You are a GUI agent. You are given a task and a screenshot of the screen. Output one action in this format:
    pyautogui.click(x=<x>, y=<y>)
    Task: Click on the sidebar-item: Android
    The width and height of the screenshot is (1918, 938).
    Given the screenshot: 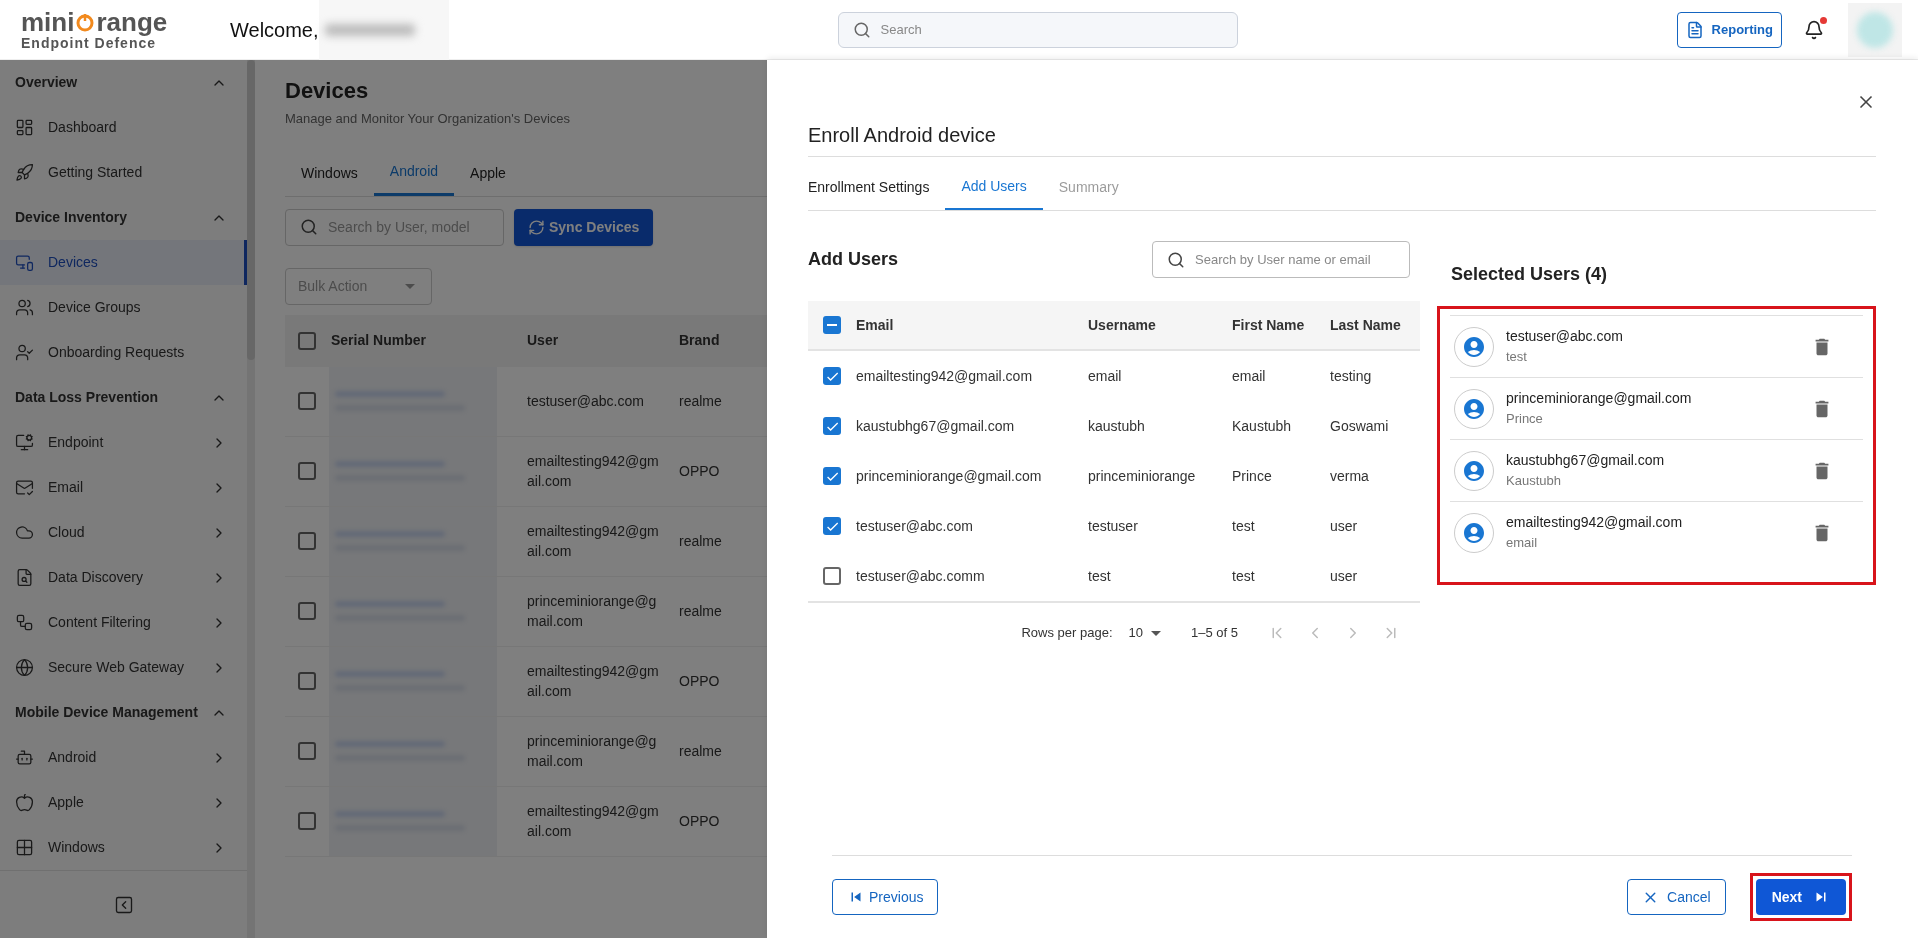 What is the action you would take?
    pyautogui.click(x=123, y=757)
    